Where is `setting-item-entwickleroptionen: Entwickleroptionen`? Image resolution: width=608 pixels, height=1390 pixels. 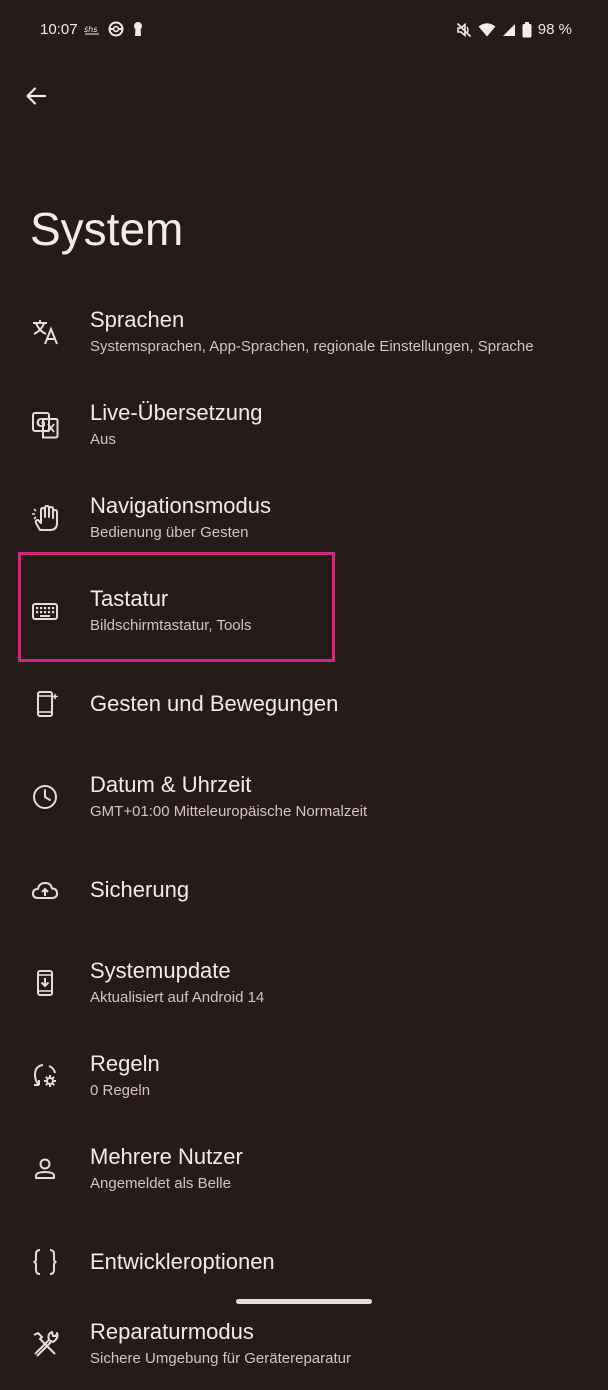
setting-item-entwickleroptionen: Entwickleroptionen is located at coordinates (304, 1261).